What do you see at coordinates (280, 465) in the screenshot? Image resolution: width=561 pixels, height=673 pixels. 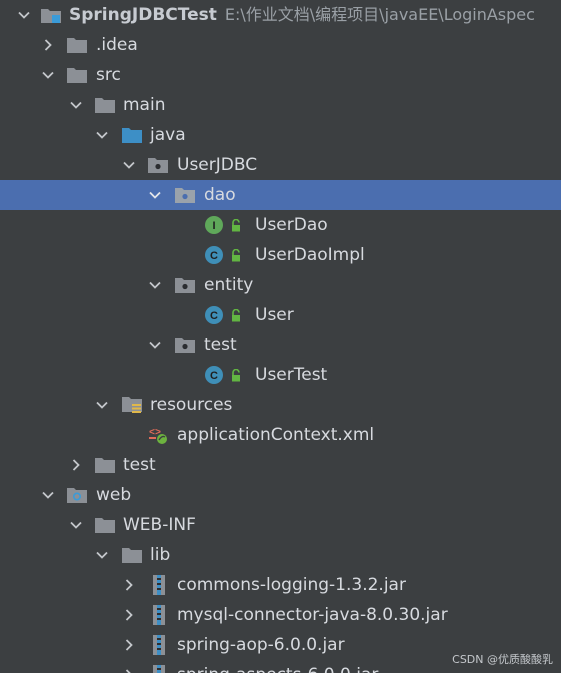 I see `tree-row-test-dir: test` at bounding box center [280, 465].